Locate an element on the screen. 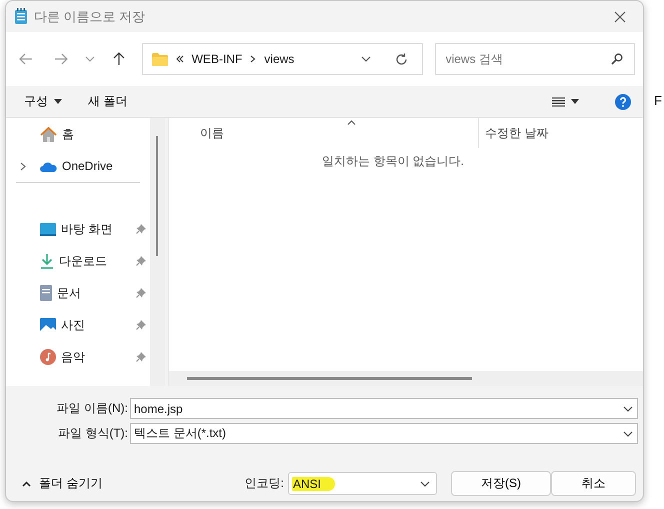  document-icon is located at coordinates (46, 293).